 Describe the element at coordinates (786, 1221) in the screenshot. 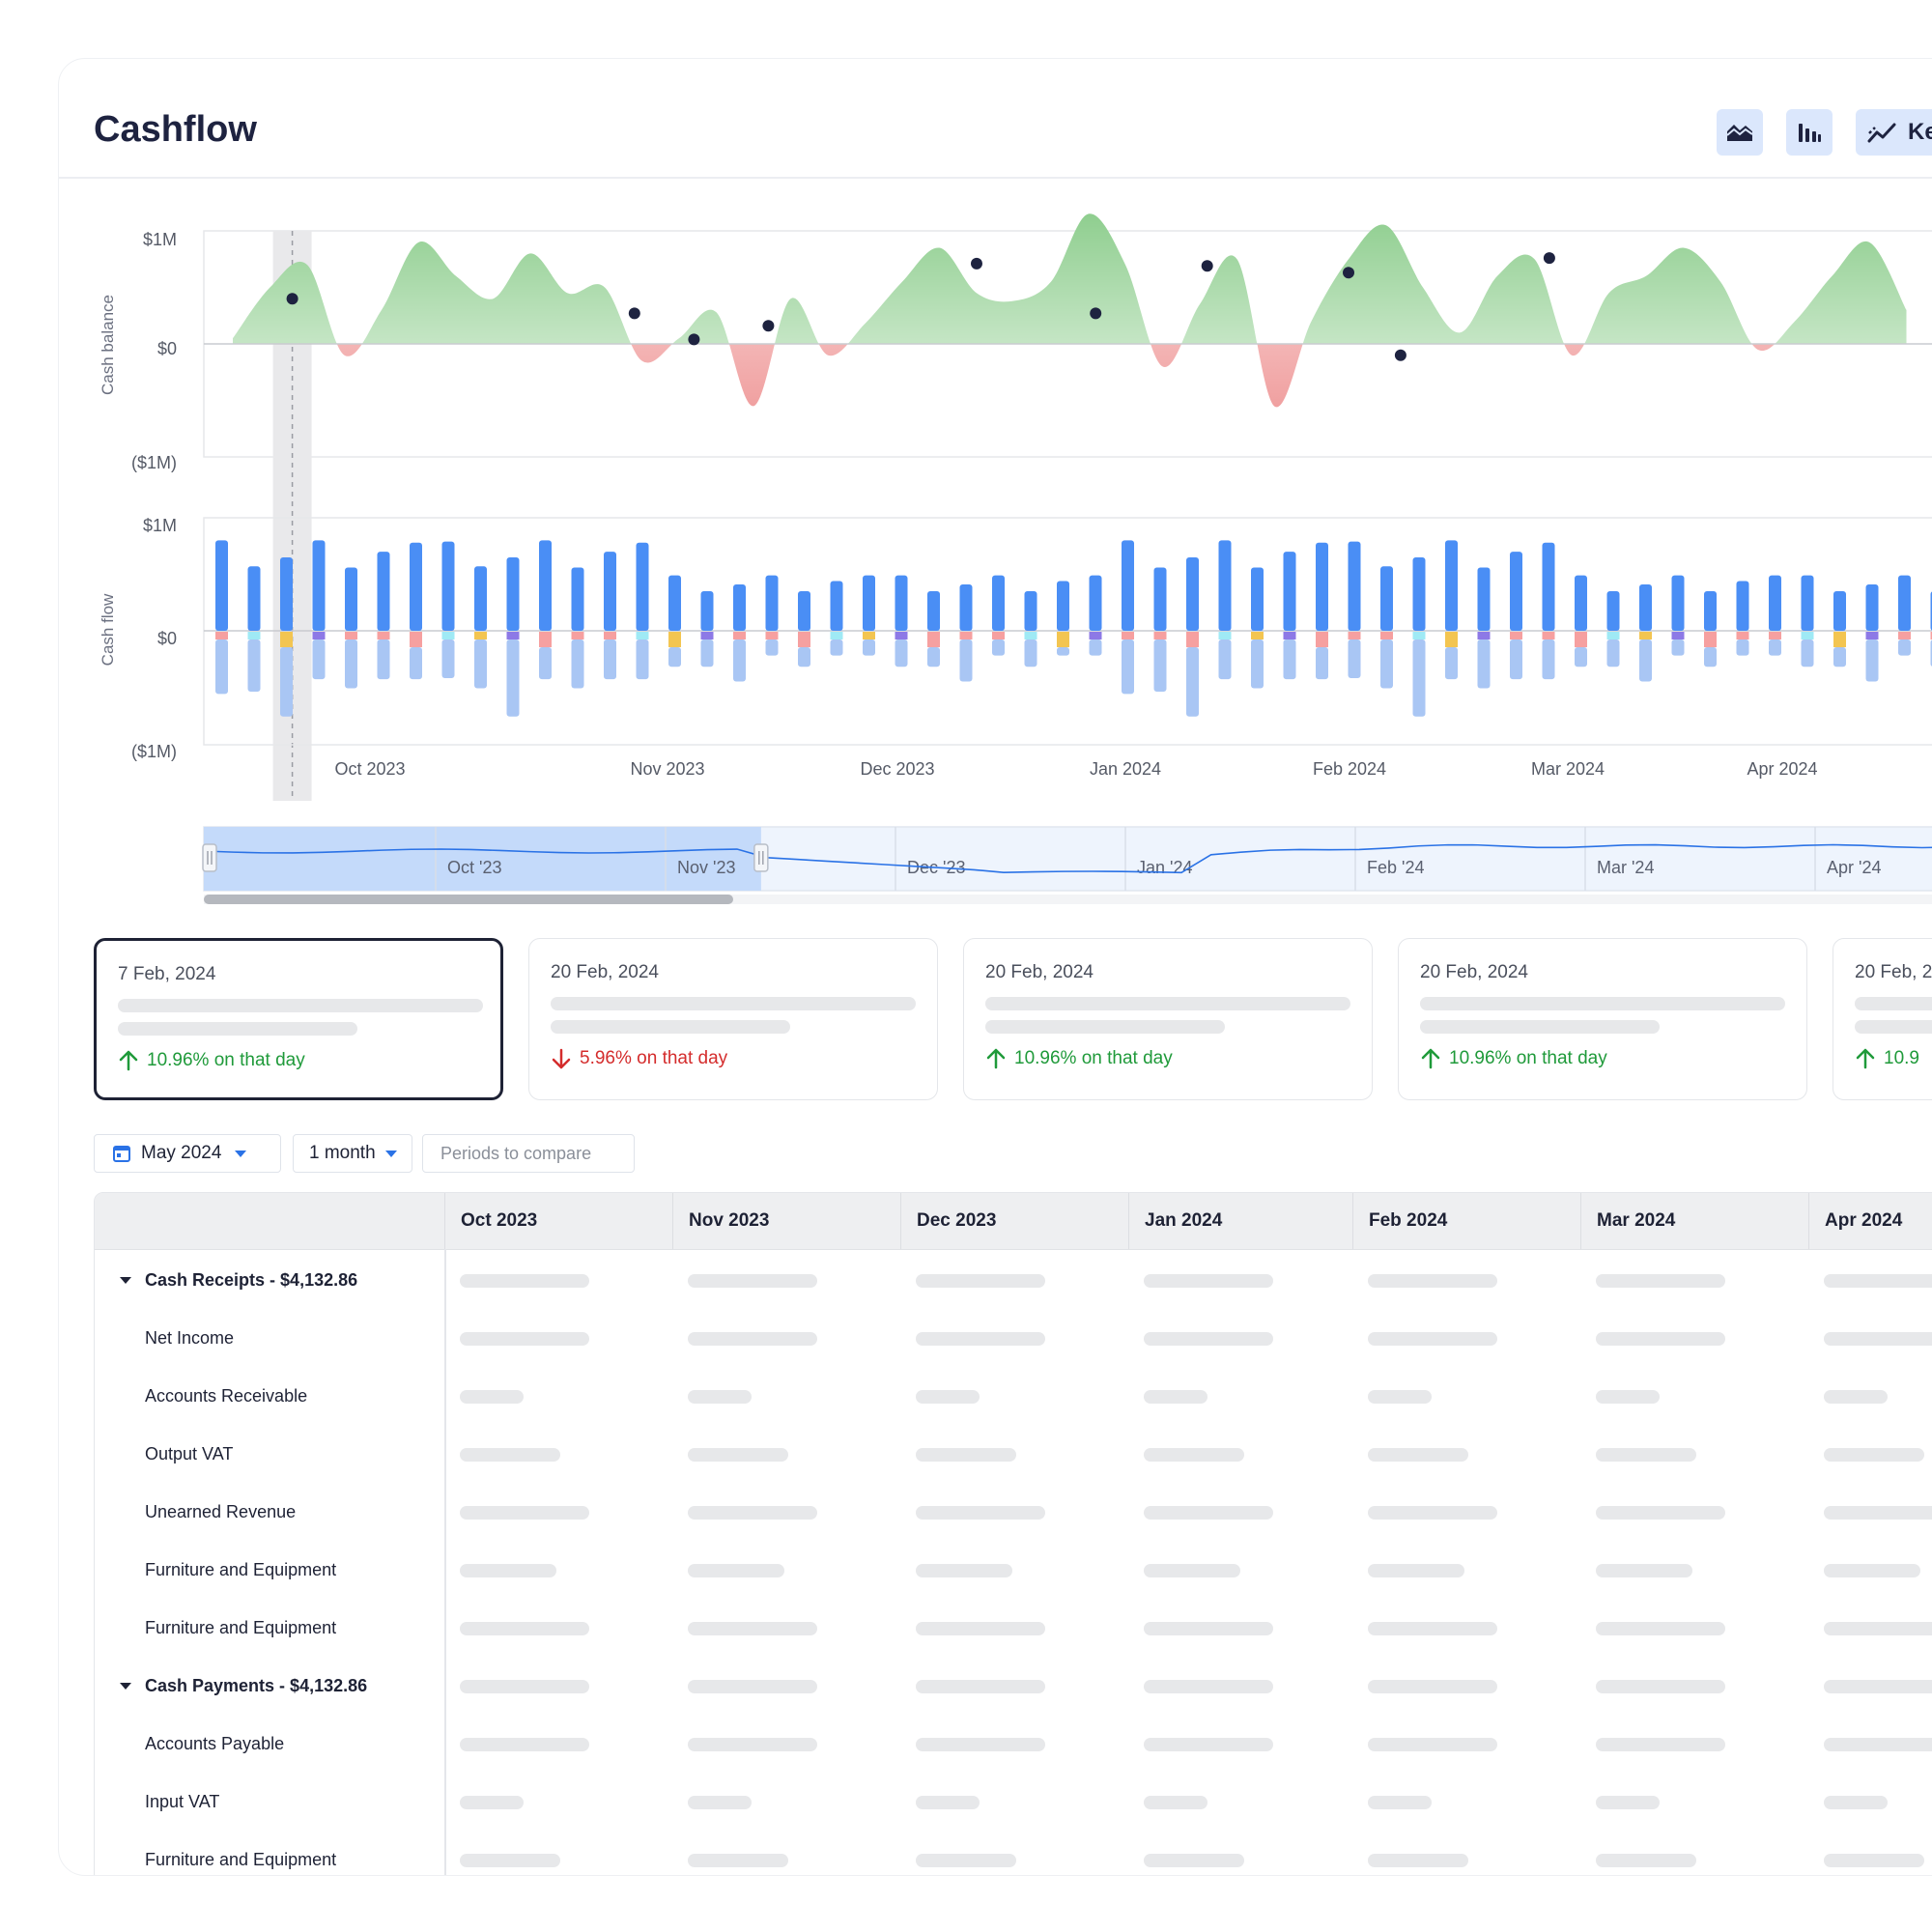

I see `column-header: Nov 2023` at that location.